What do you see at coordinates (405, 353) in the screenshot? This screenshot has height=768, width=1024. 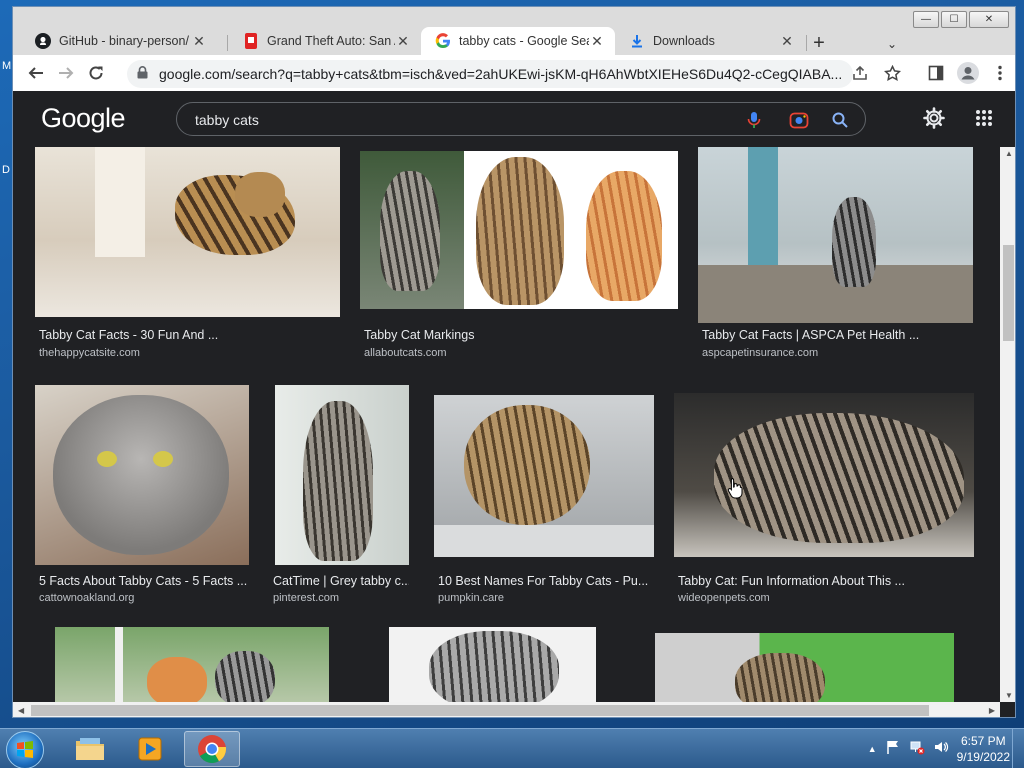 I see `result-source: allaboutcats.com` at bounding box center [405, 353].